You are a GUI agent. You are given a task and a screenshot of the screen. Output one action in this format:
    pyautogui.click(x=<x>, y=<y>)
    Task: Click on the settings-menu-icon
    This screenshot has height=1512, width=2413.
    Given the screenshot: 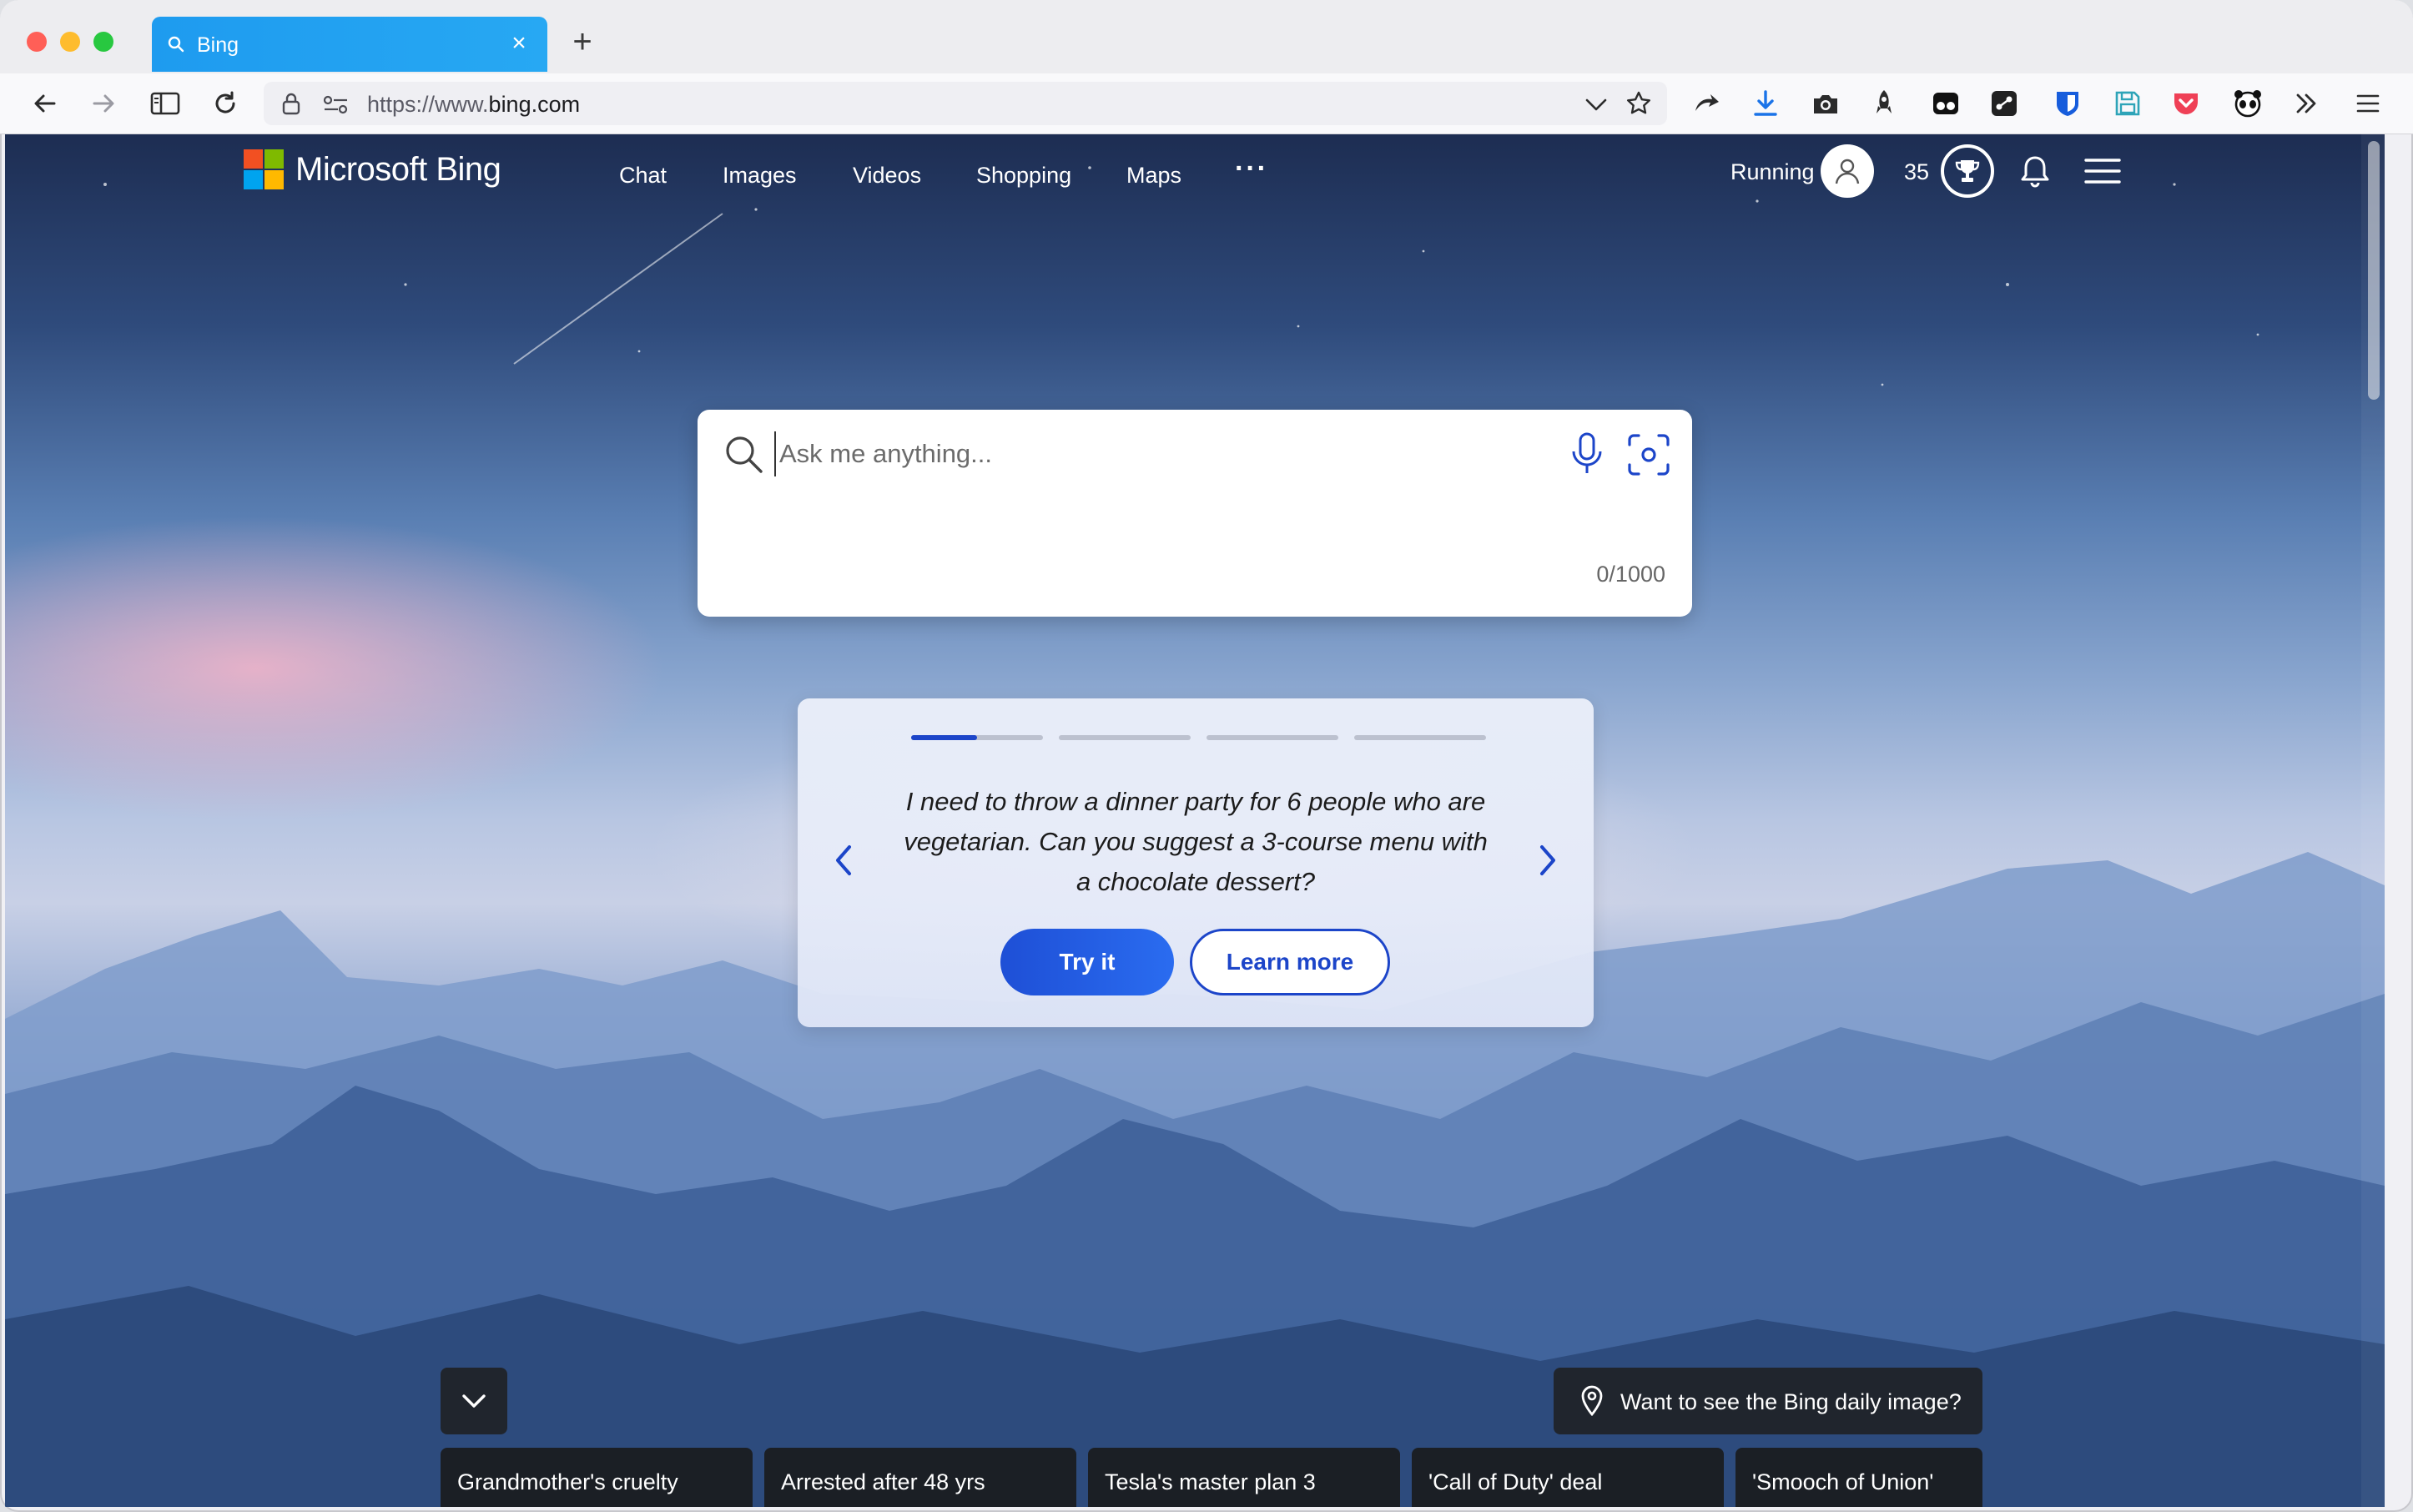 What is the action you would take?
    pyautogui.click(x=2103, y=171)
    